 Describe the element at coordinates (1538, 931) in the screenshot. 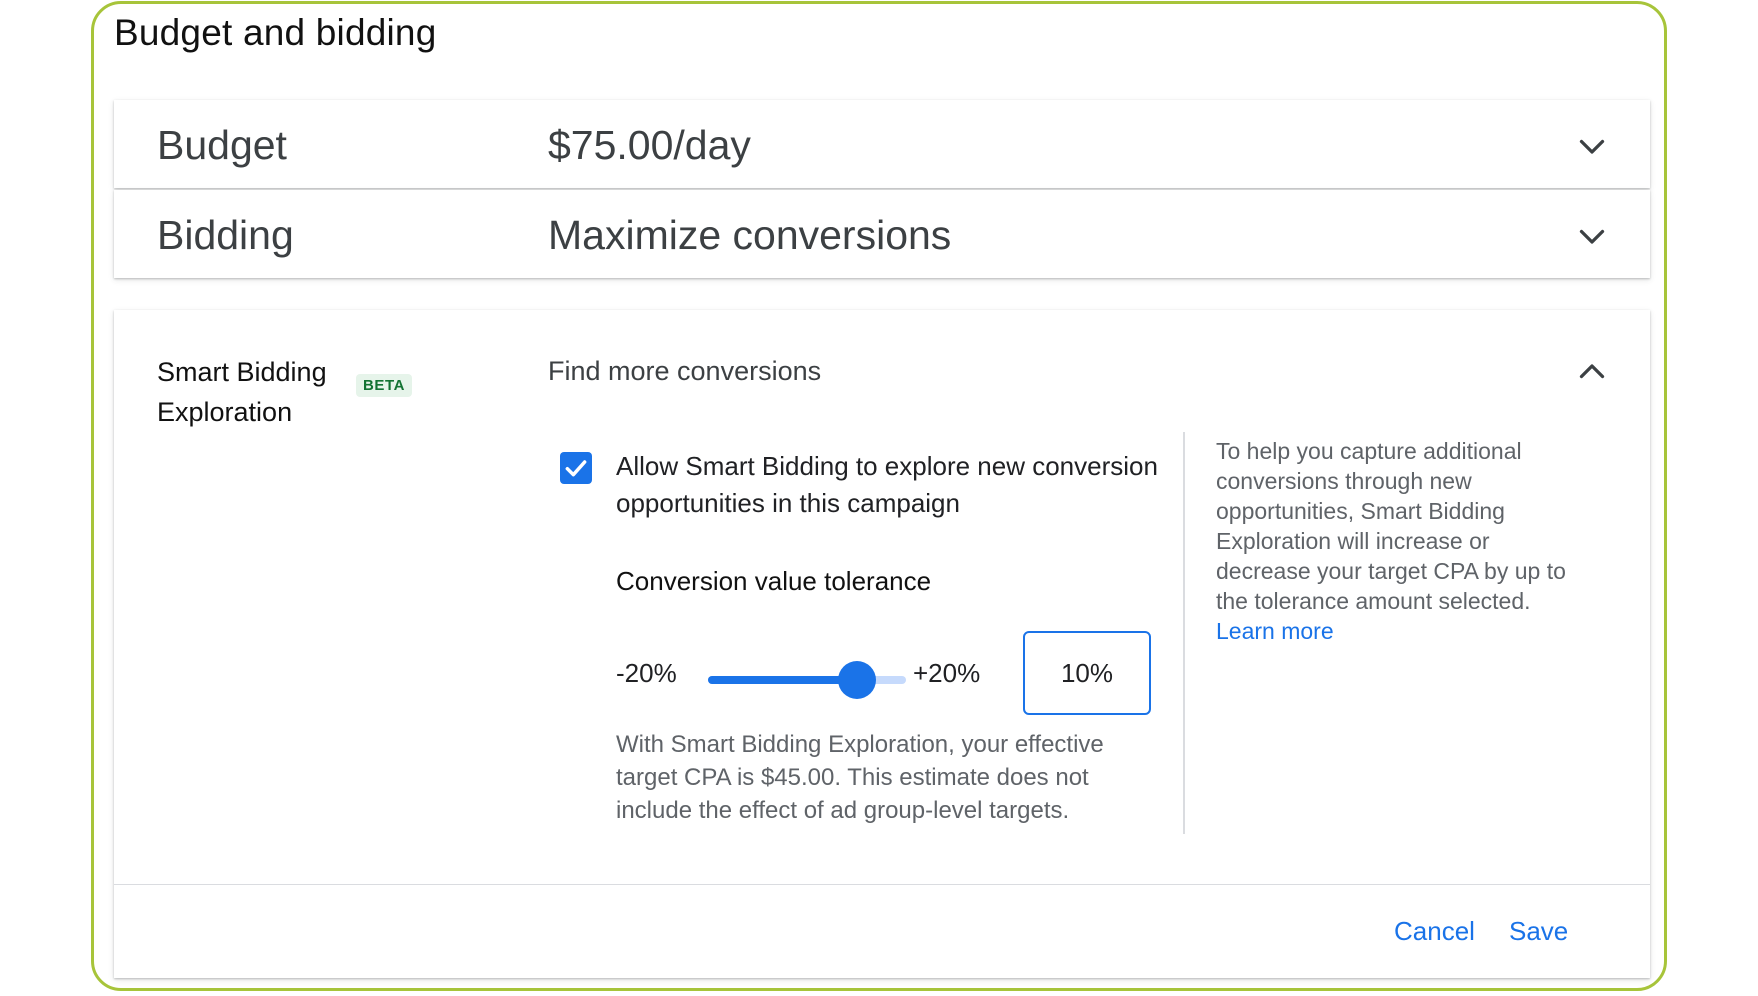

I see `save-button: Save` at that location.